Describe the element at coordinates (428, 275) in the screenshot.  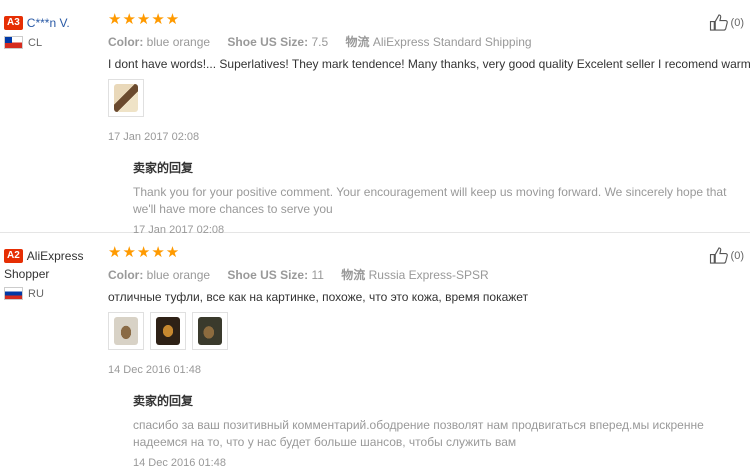
I see `shipping-value: Russia Express-SPSR` at that location.